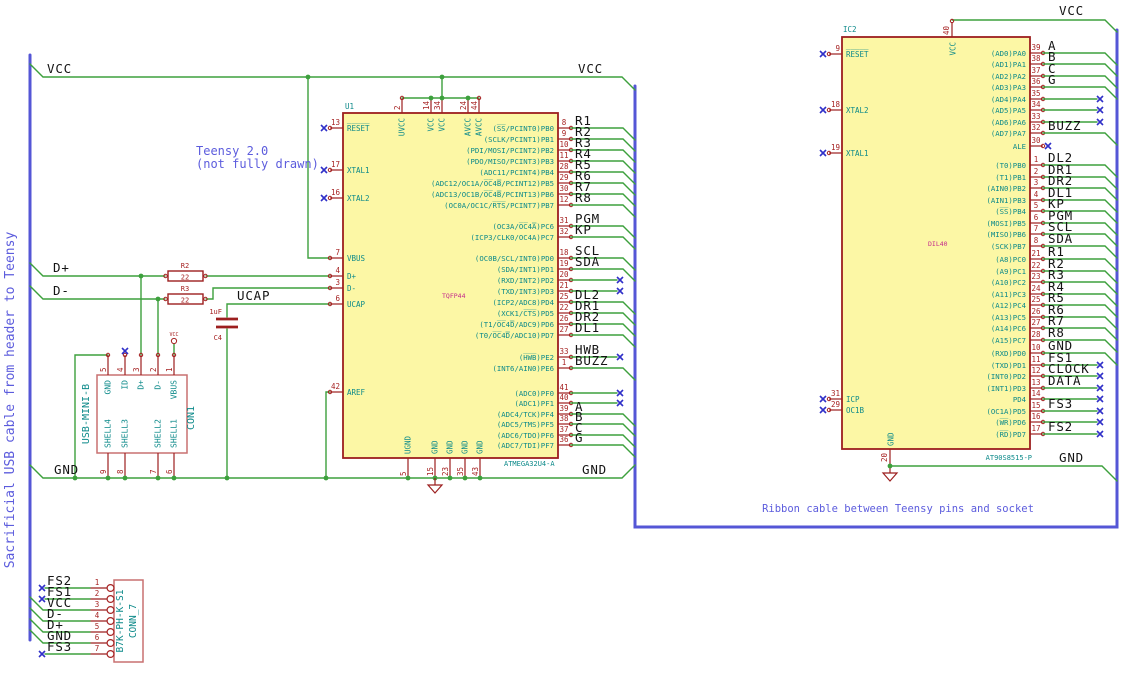 The image size is (1131, 690). Describe the element at coordinates (857, 153) in the screenshot. I see `pin-name: XTAL1` at that location.